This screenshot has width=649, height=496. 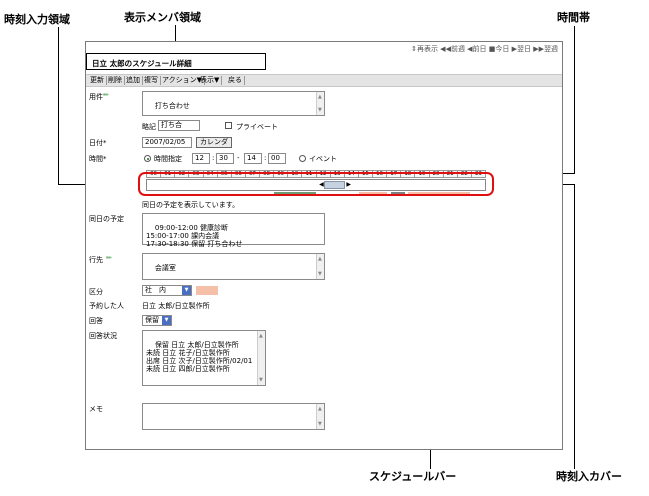 What do you see at coordinates (167, 290) in the screenshot?
I see `category-select: 社 内 ▼` at bounding box center [167, 290].